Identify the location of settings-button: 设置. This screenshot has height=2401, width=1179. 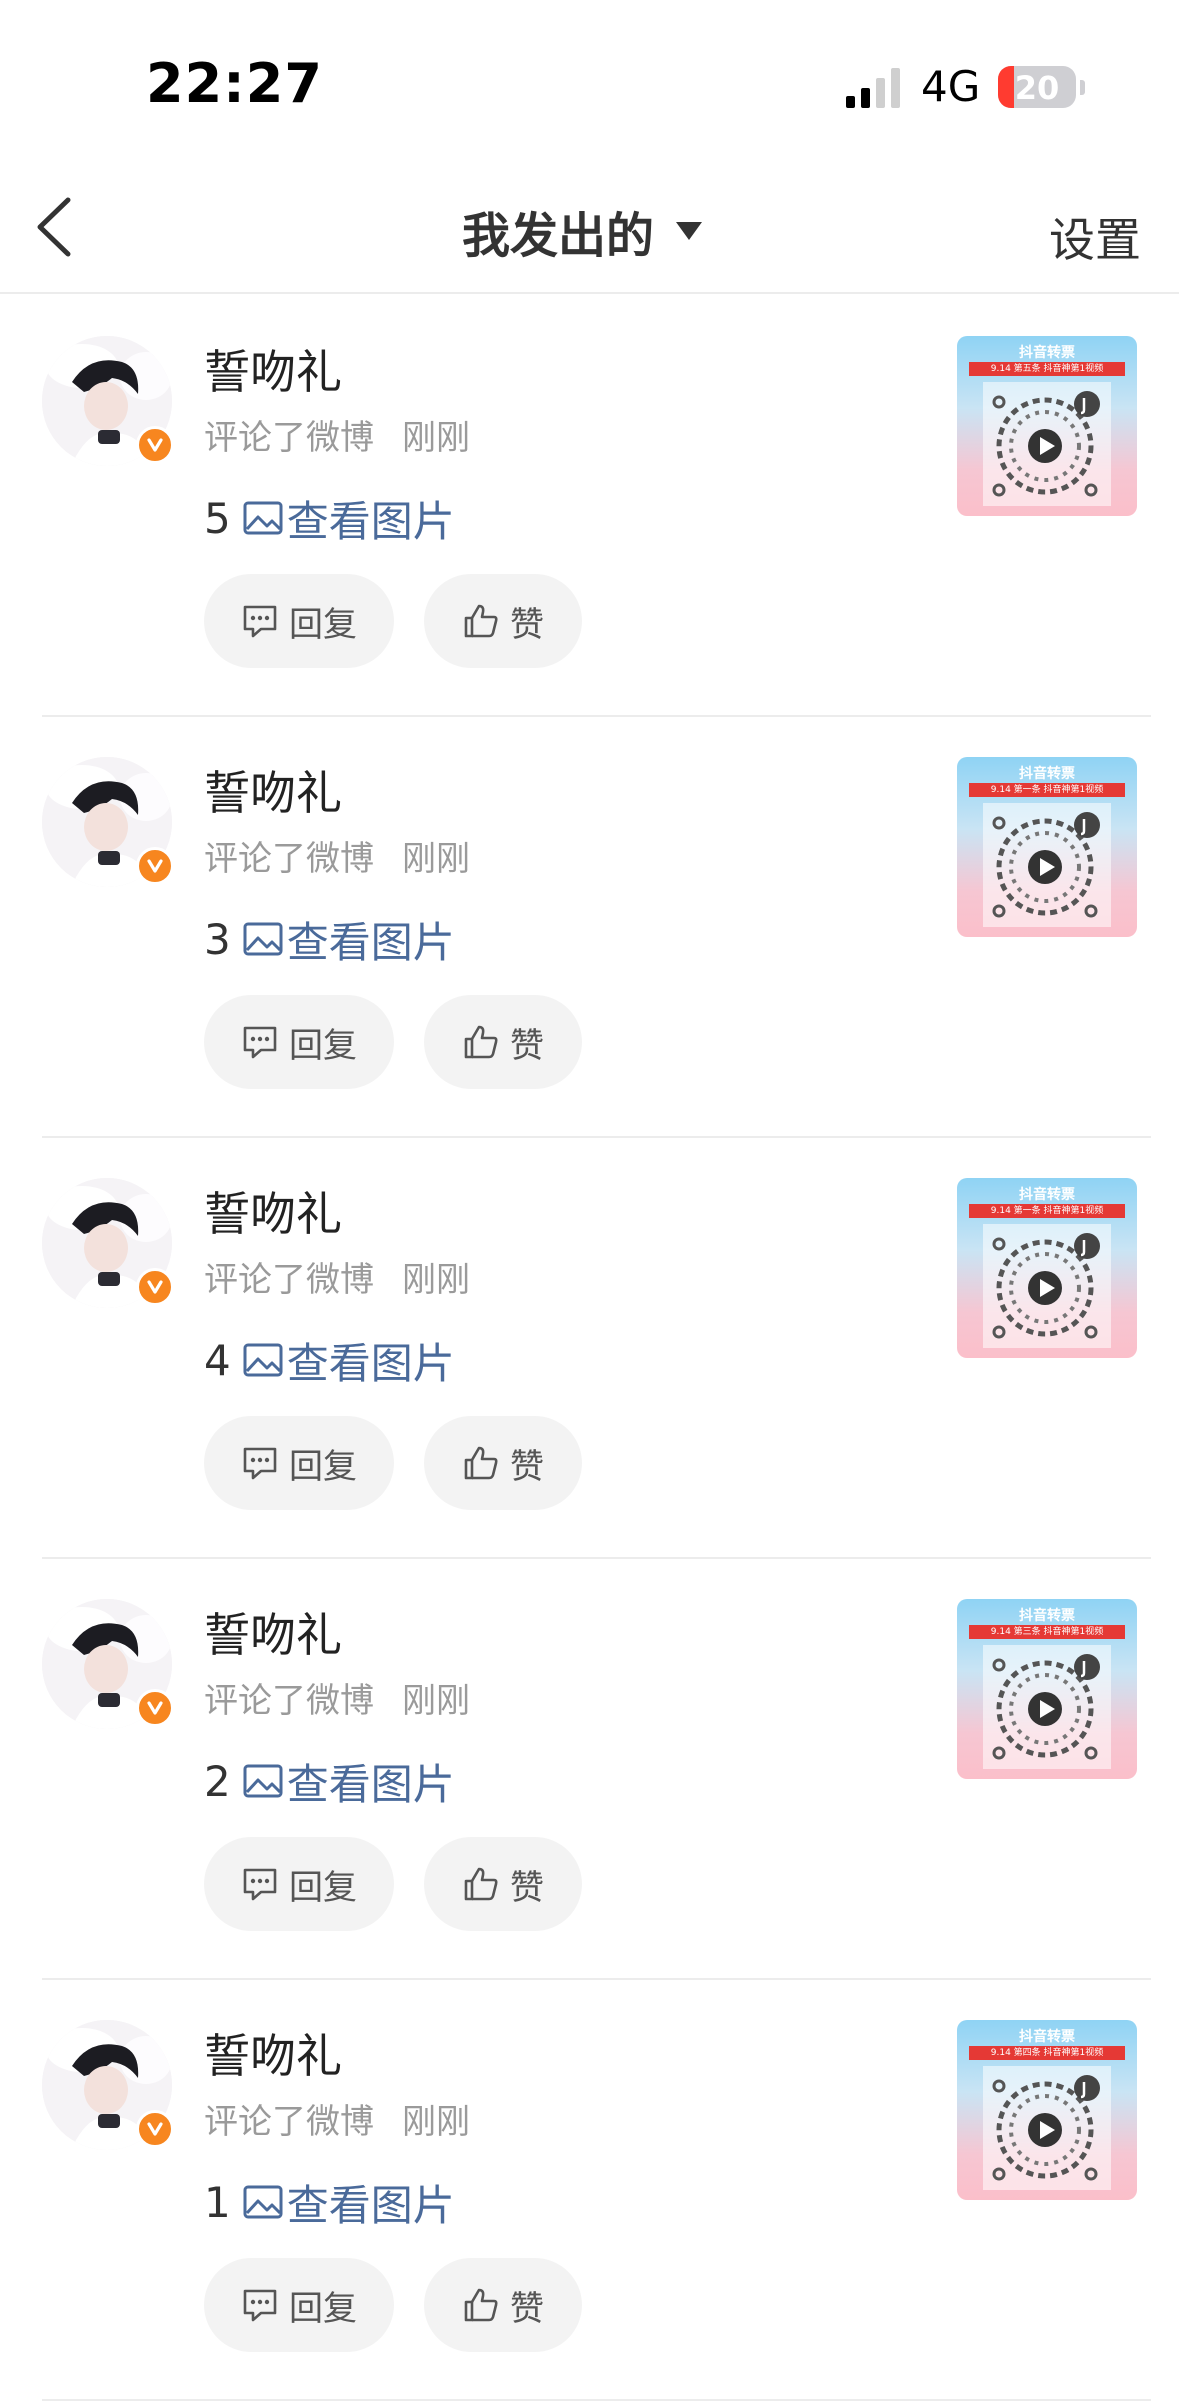
(1095, 237).